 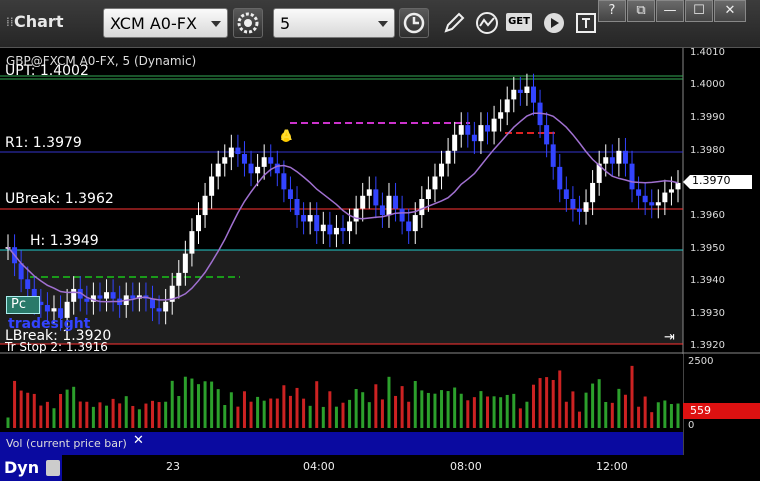 What do you see at coordinates (18, 304) in the screenshot?
I see `pc-badge-text: Pc` at bounding box center [18, 304].